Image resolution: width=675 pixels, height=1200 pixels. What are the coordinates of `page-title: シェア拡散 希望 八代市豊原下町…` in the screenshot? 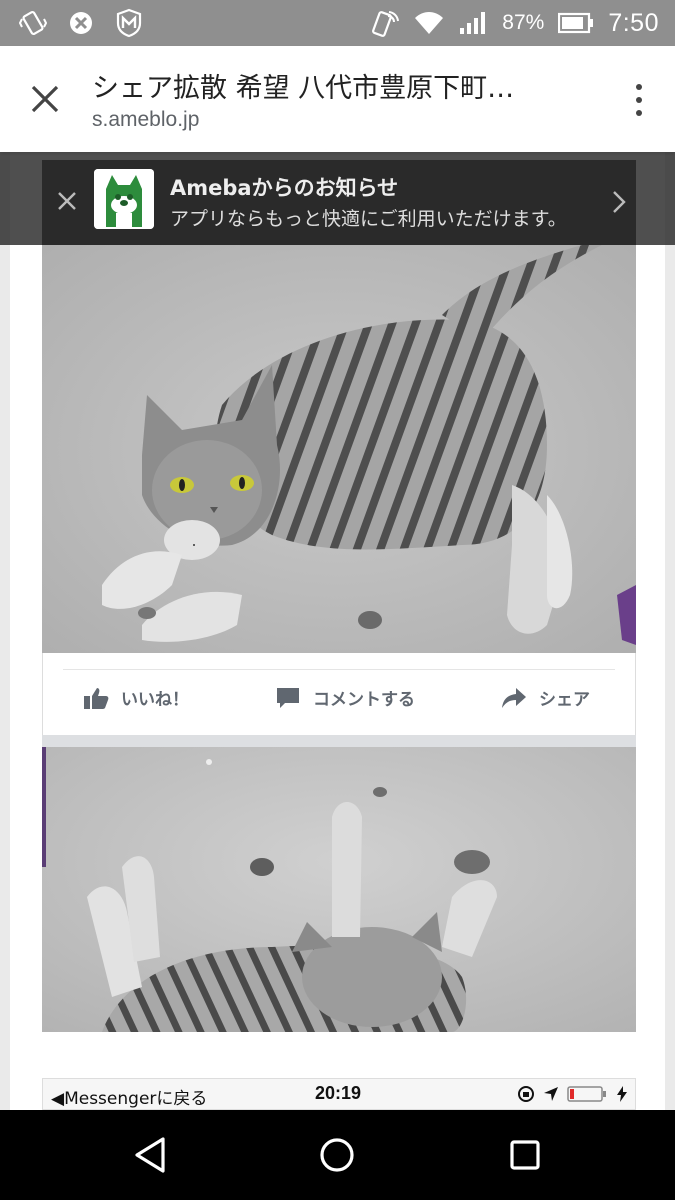 It's located at (303, 88).